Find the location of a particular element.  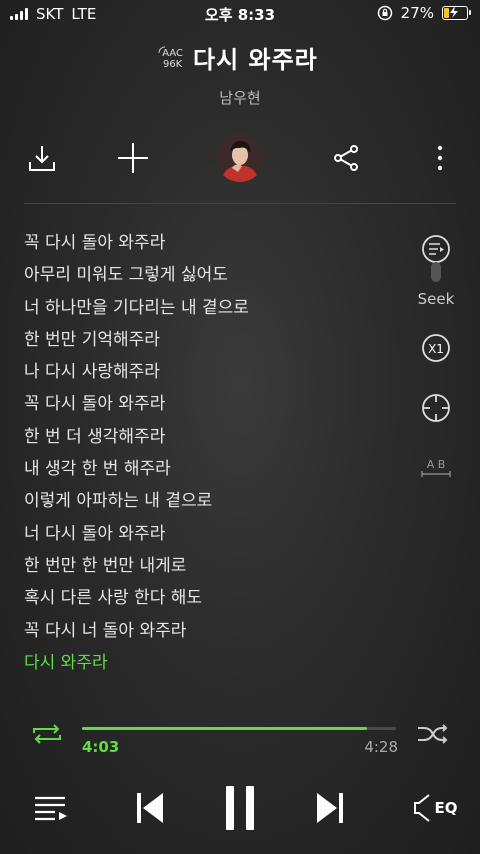

share-icon is located at coordinates (346, 158).